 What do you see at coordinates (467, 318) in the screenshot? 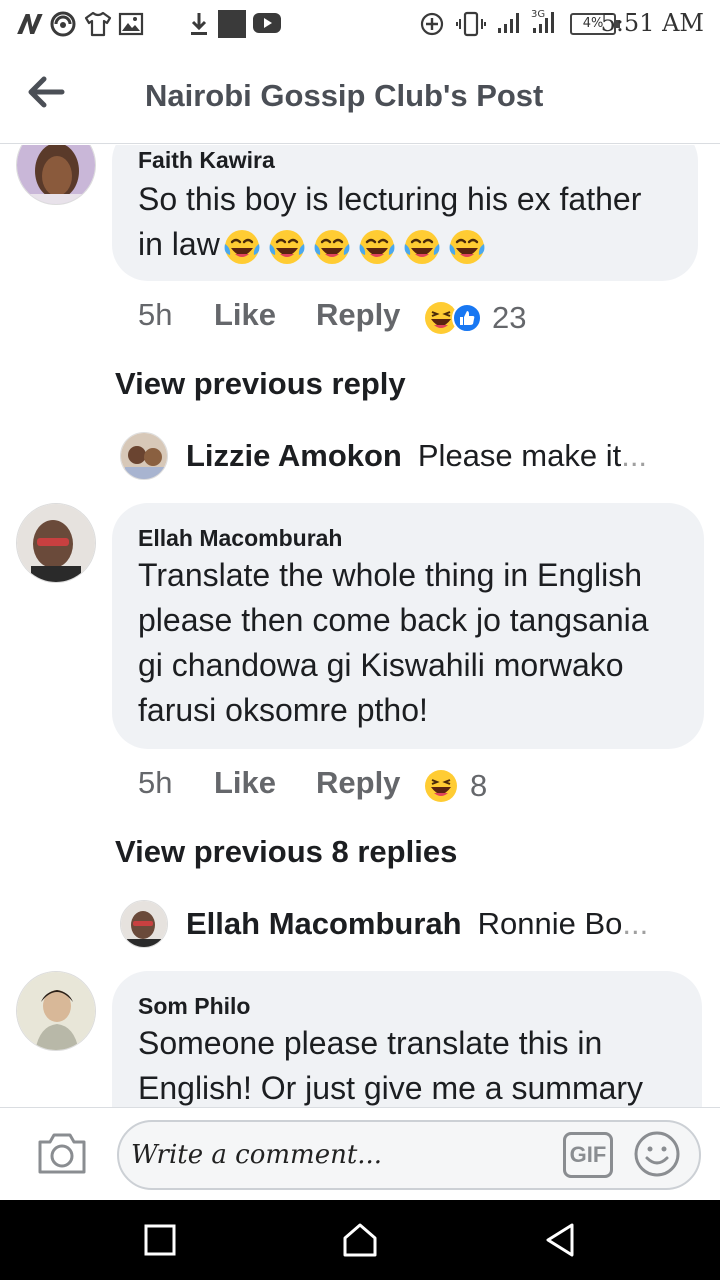
I see `like-reaction-icon` at bounding box center [467, 318].